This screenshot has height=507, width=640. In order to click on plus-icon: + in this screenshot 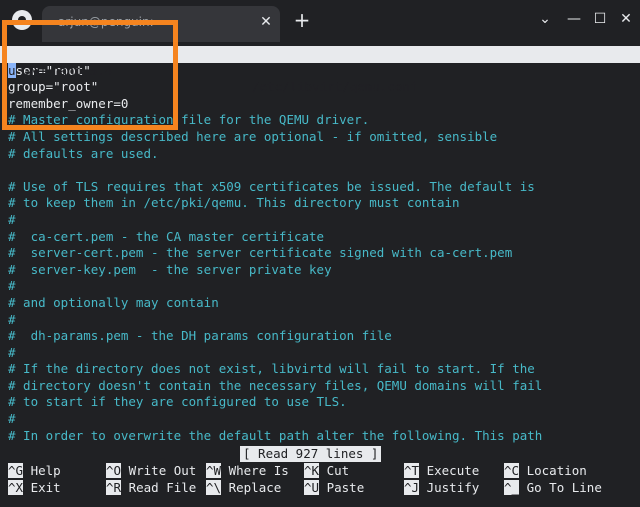, I will do `click(302, 20)`.